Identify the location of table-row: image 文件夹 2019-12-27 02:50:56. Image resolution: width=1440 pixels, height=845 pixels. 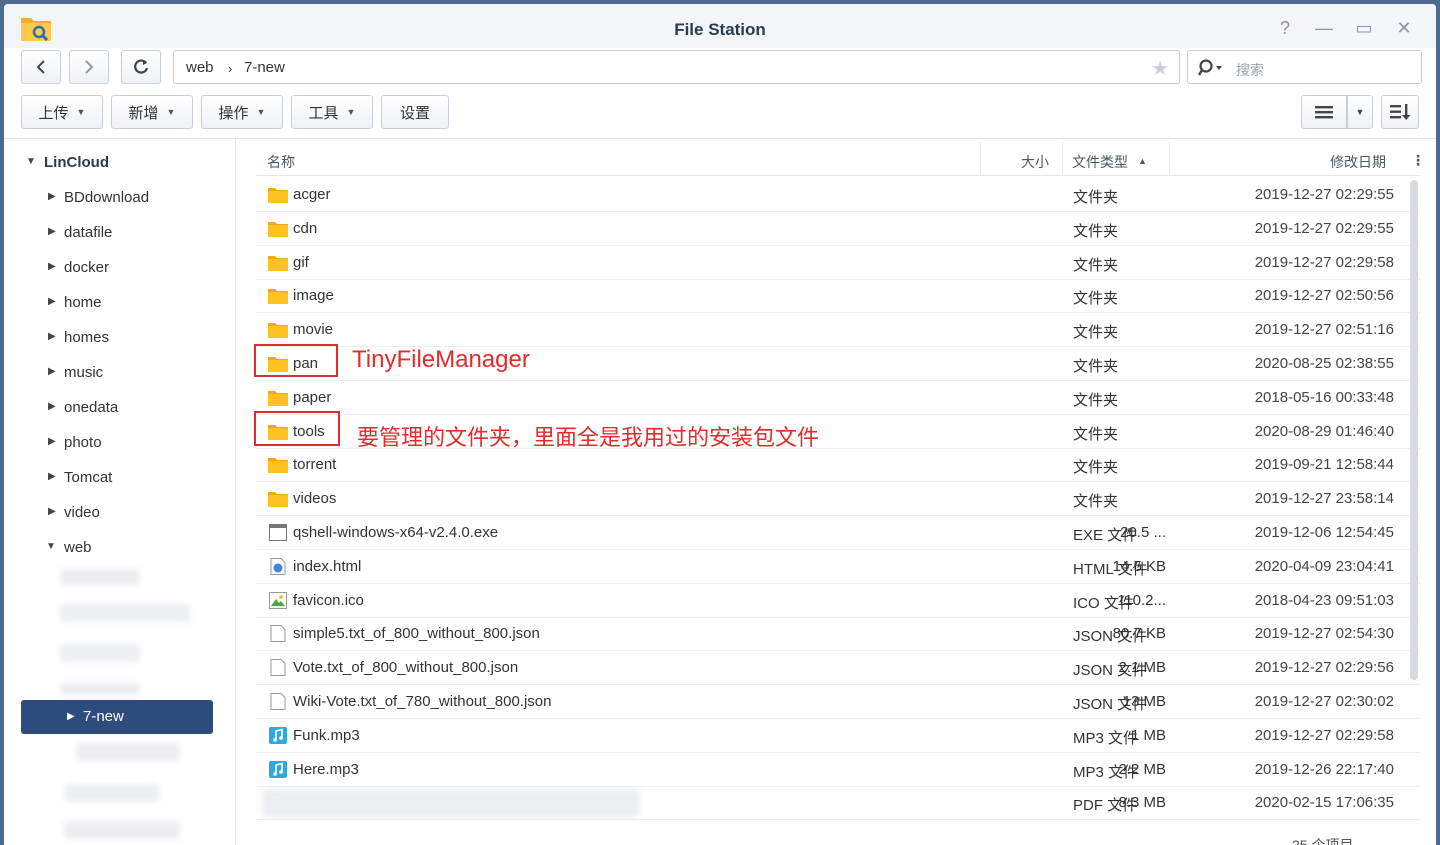
(838, 296).